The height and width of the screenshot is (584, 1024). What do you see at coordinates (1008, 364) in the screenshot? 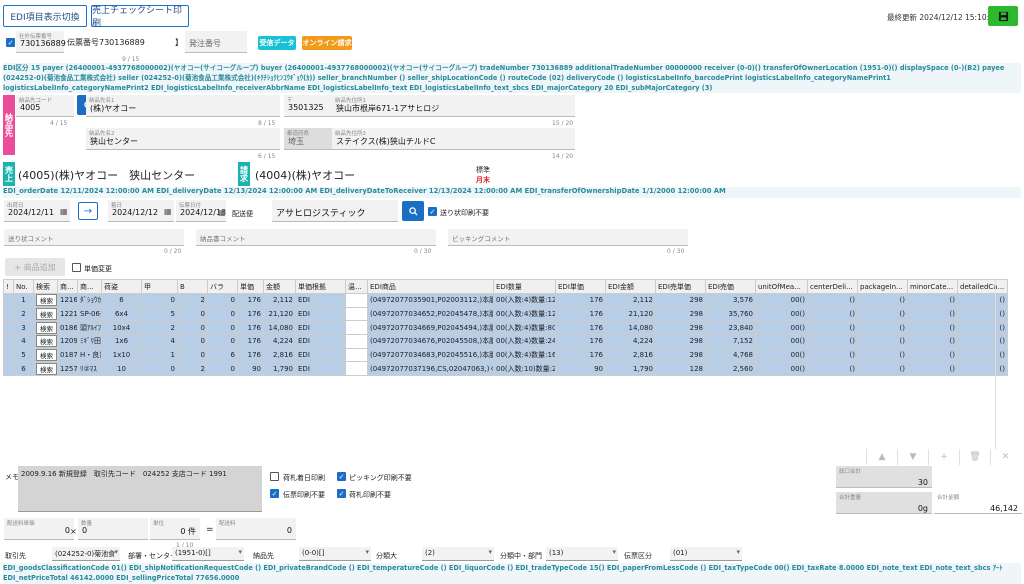
I see `grid-scrollbar` at bounding box center [1008, 364].